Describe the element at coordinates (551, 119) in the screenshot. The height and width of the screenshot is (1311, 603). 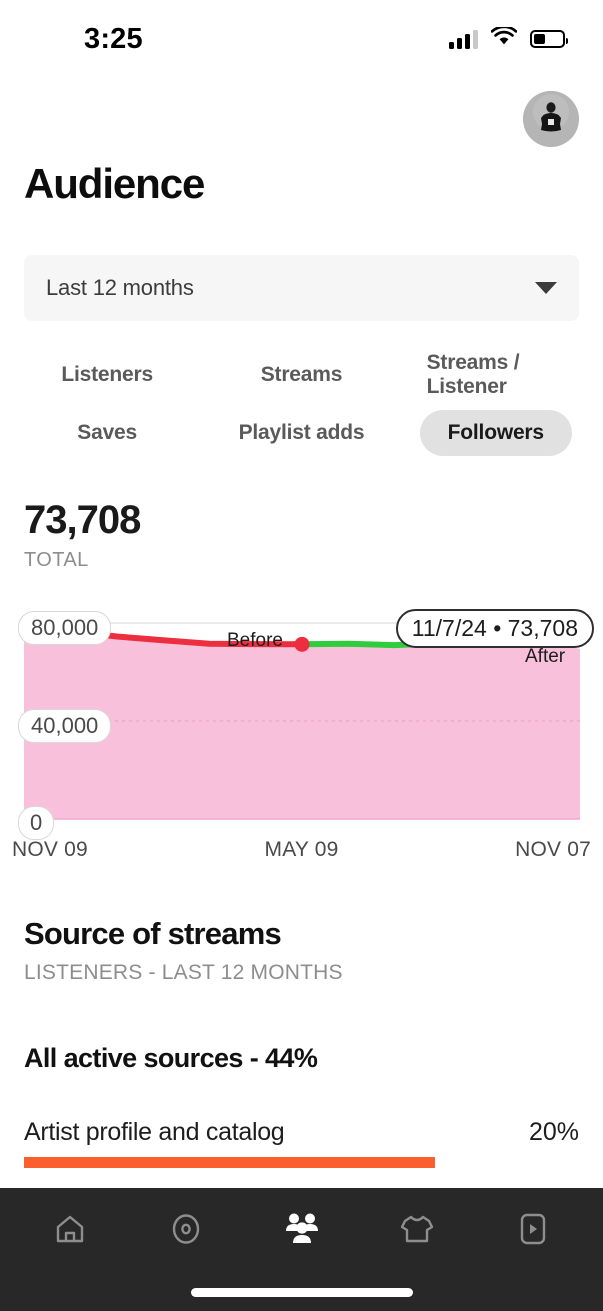
I see `avatar` at that location.